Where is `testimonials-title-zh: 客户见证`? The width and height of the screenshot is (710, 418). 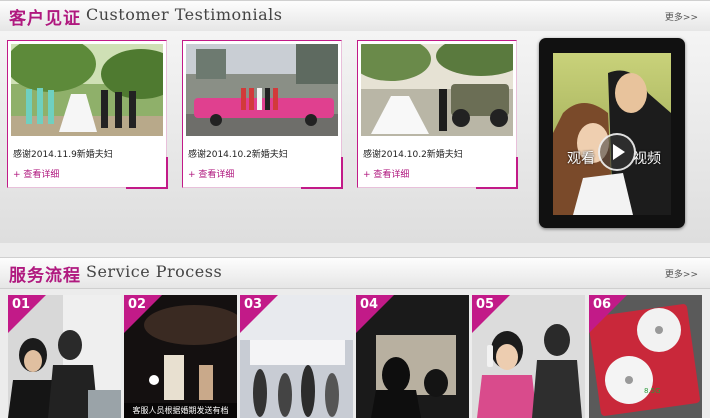 testimonials-title-zh: 客户见证 is located at coordinates (45, 19).